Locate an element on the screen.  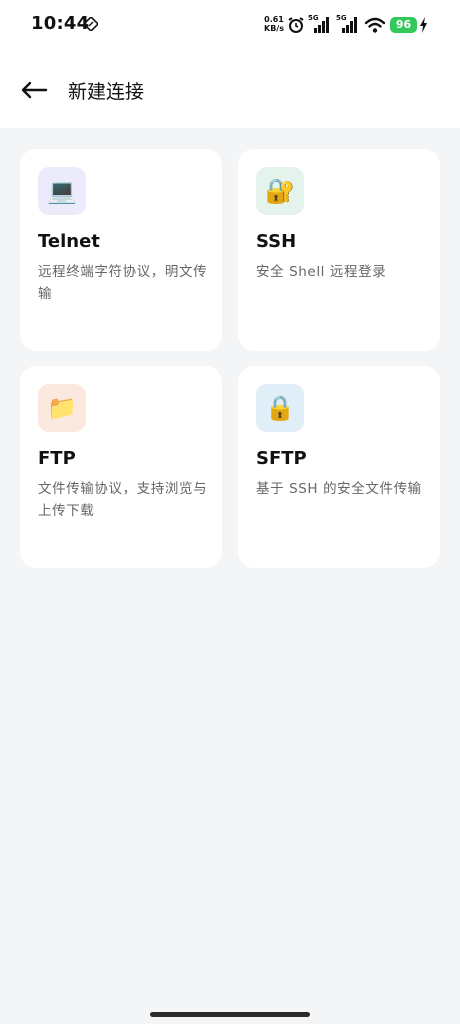
card-title: FTP is located at coordinates (57, 458).